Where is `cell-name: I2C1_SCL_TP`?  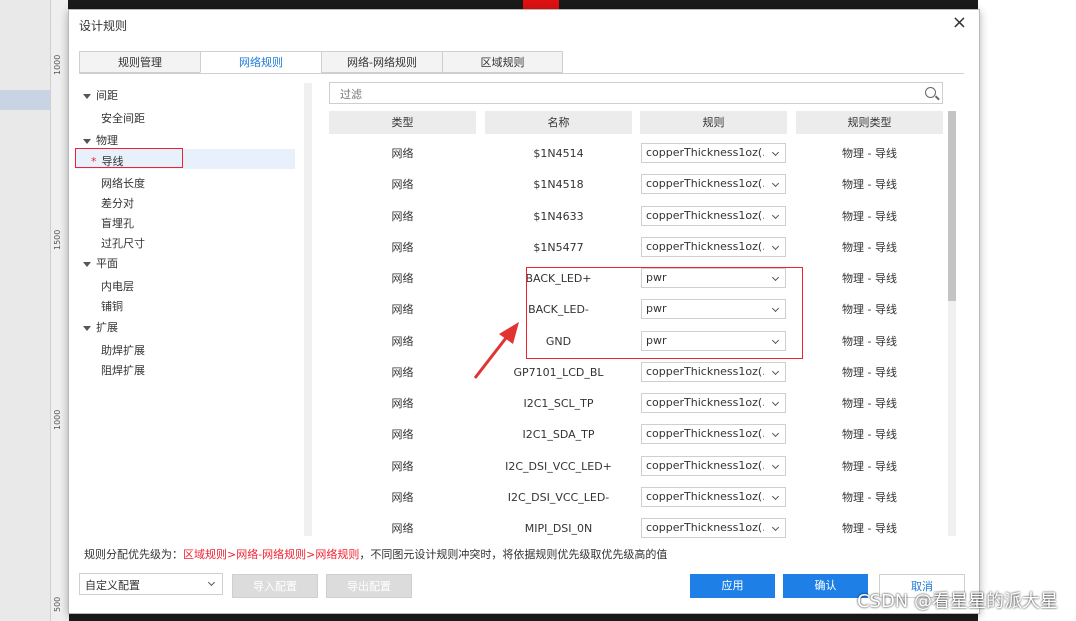 cell-name: I2C1_SCL_TP is located at coordinates (558, 403).